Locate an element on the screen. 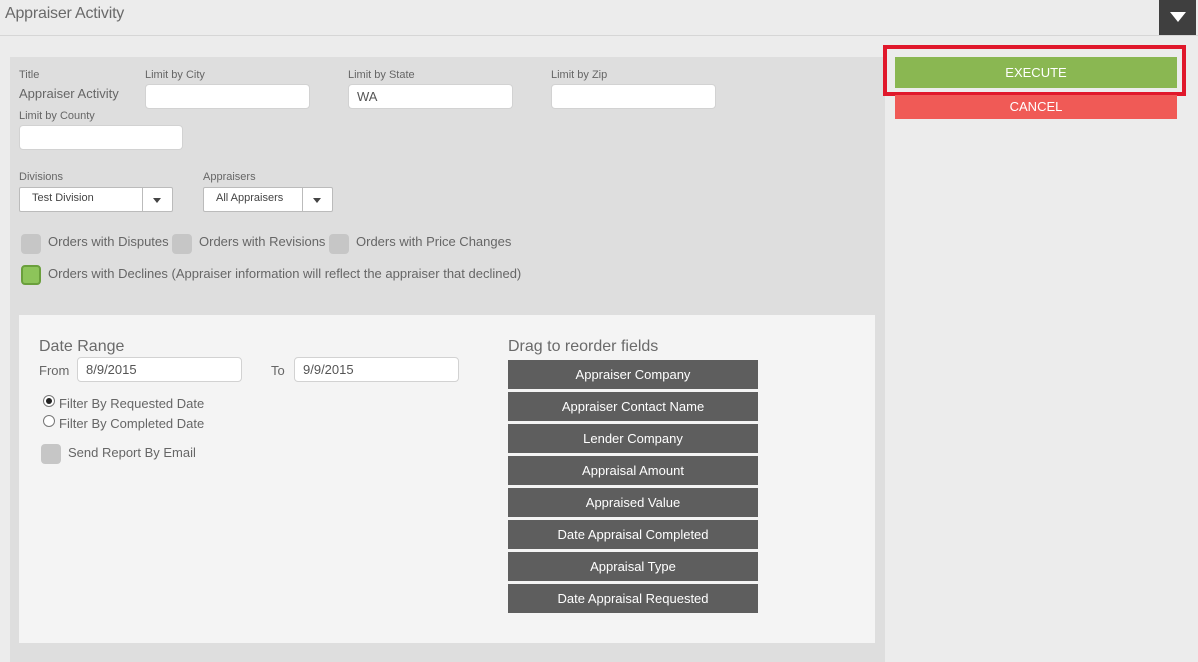 The width and height of the screenshot is (1198, 662). filter-completed-radio is located at coordinates (49, 421).